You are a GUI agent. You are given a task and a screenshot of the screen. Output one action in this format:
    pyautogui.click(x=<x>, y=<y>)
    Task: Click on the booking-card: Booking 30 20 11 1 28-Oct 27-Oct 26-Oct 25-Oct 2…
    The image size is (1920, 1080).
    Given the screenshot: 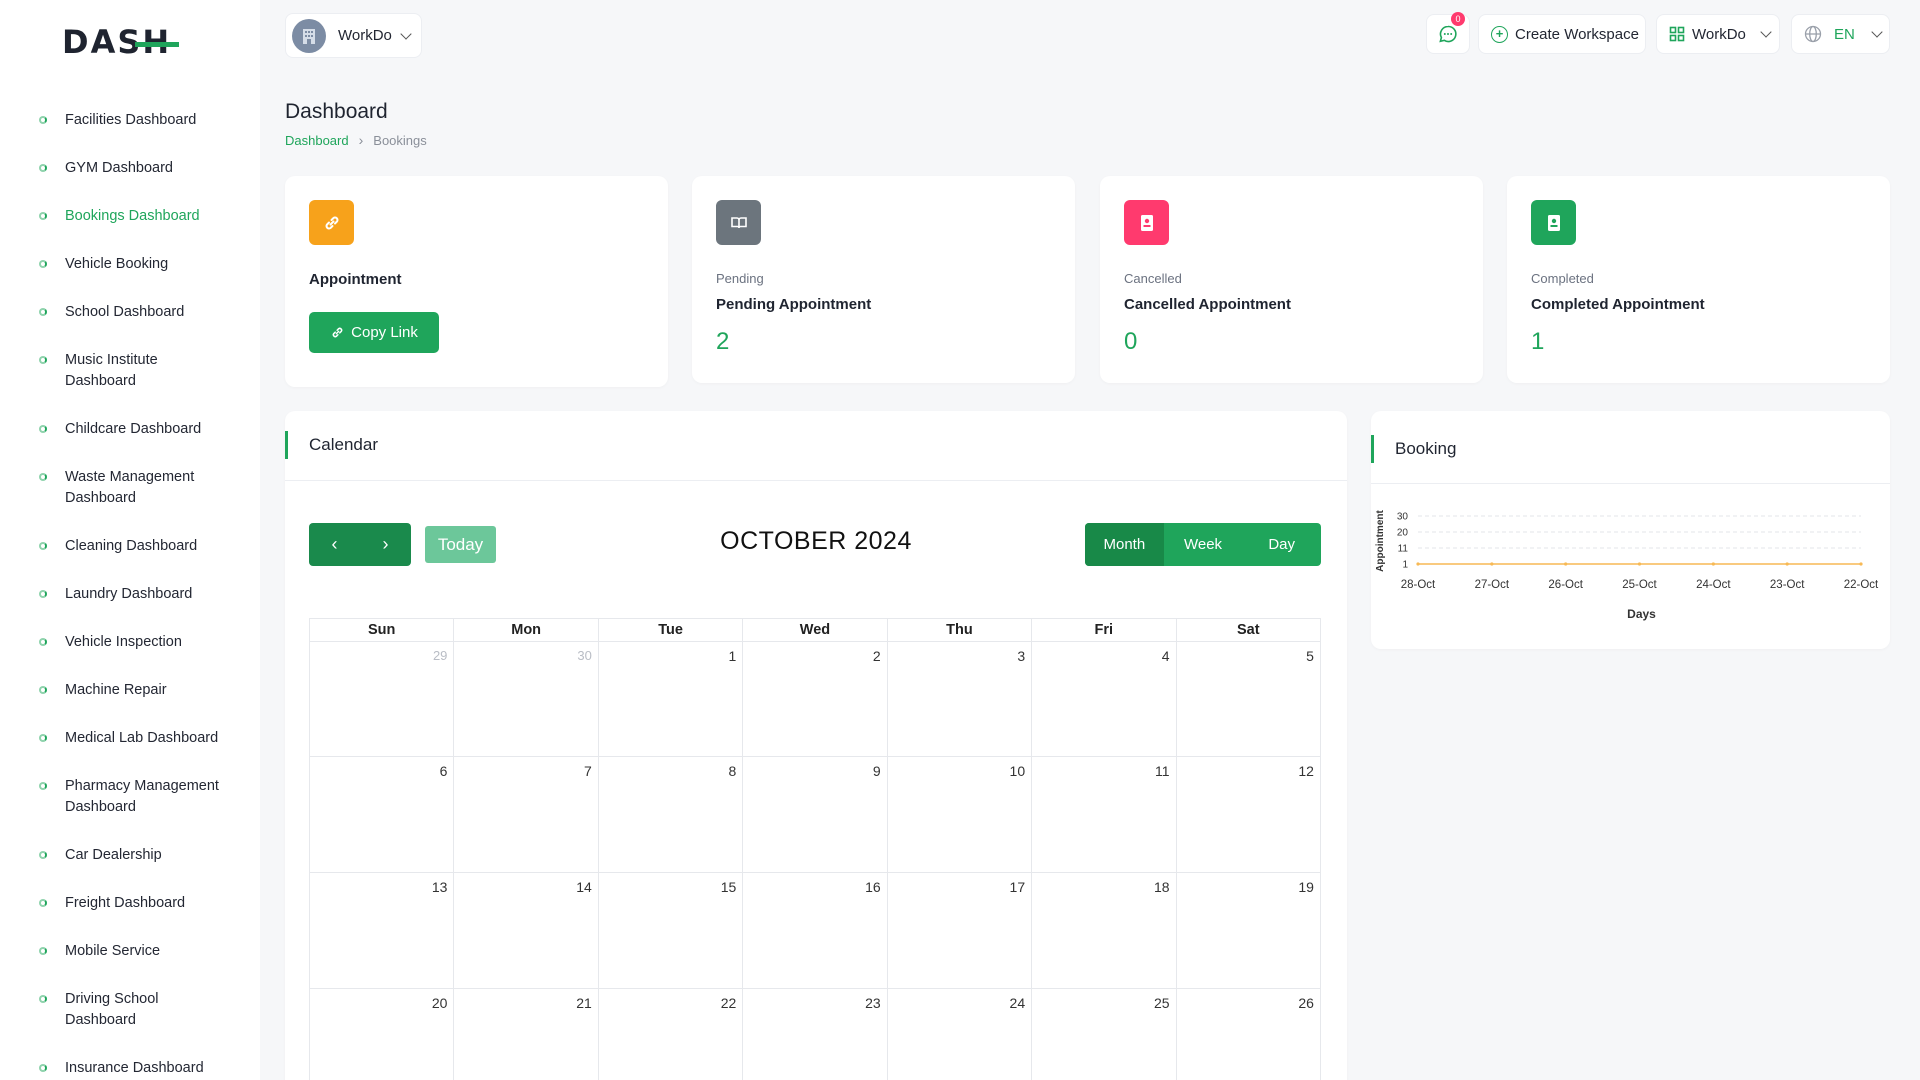 What is the action you would take?
    pyautogui.click(x=1630, y=530)
    